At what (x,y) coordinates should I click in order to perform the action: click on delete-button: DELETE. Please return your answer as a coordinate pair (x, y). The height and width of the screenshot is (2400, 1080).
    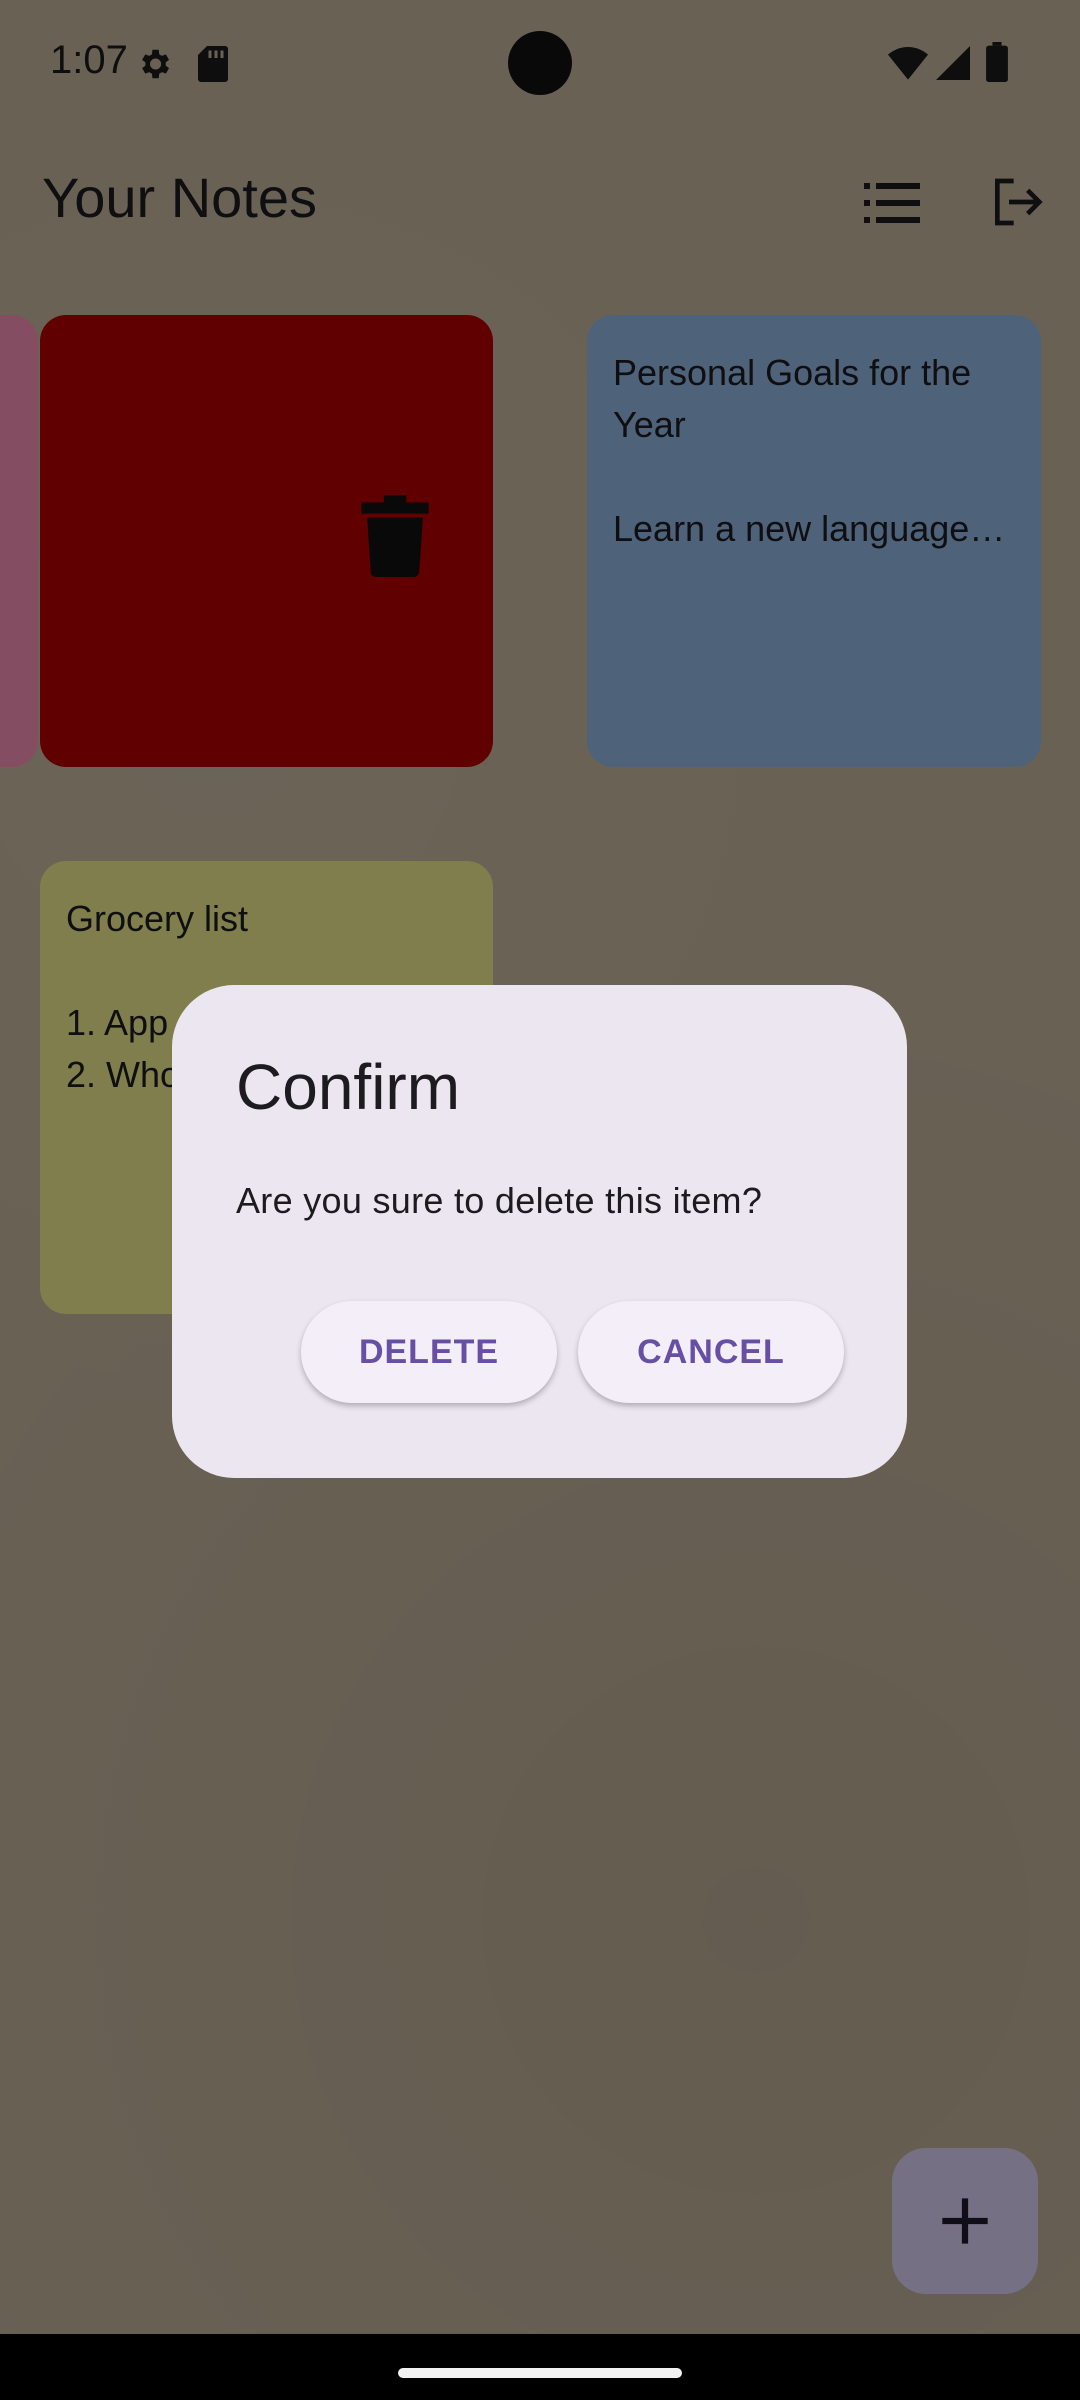
    Looking at the image, I should click on (429, 1352).